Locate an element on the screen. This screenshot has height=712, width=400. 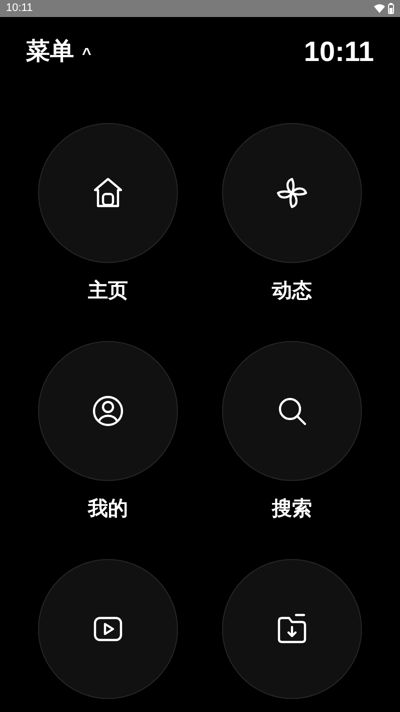
menu-label: 动态 is located at coordinates (292, 291).